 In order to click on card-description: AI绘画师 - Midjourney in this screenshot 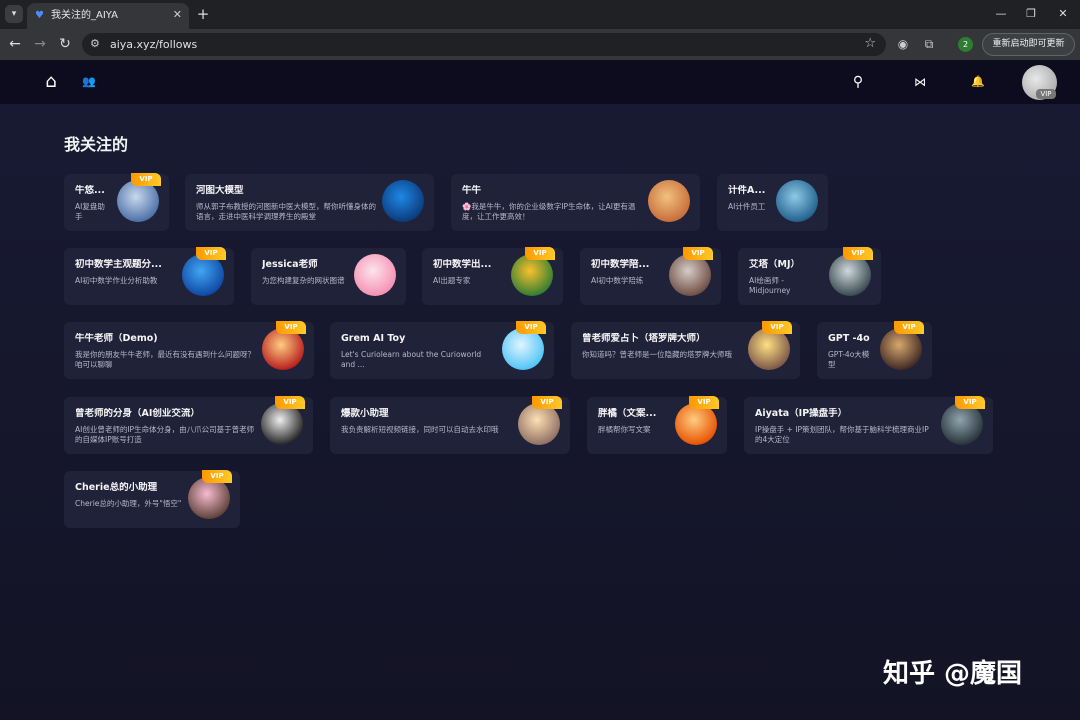, I will do `click(770, 285)`.